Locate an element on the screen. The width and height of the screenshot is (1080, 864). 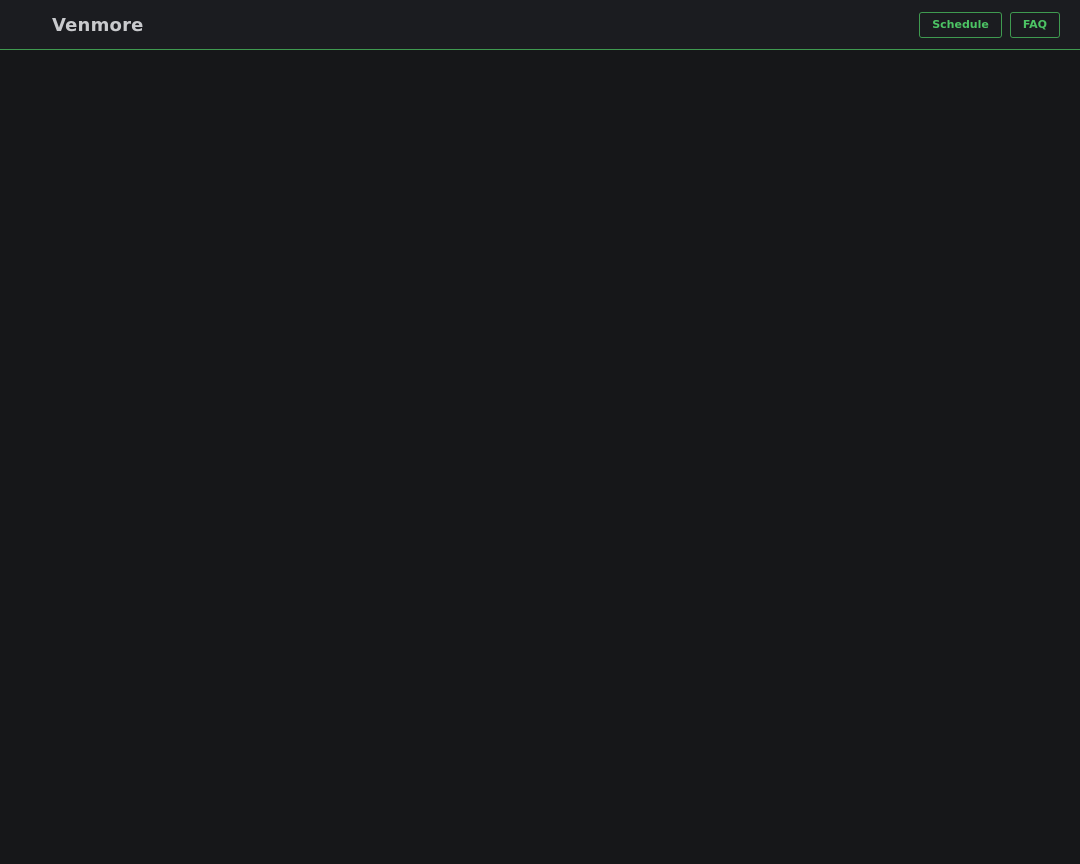
schedule-button: Schedule is located at coordinates (960, 25).